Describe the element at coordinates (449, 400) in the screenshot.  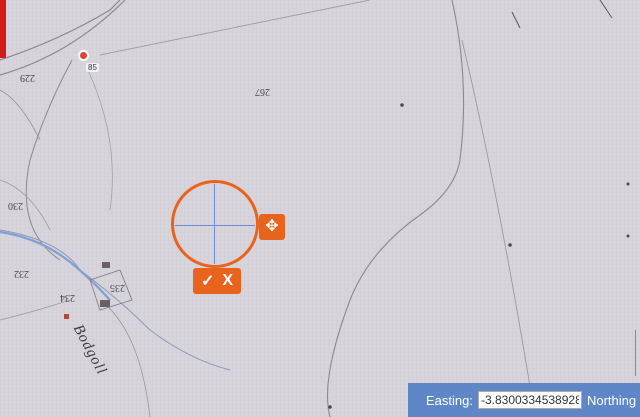
I see `easting-label: Easting:` at that location.